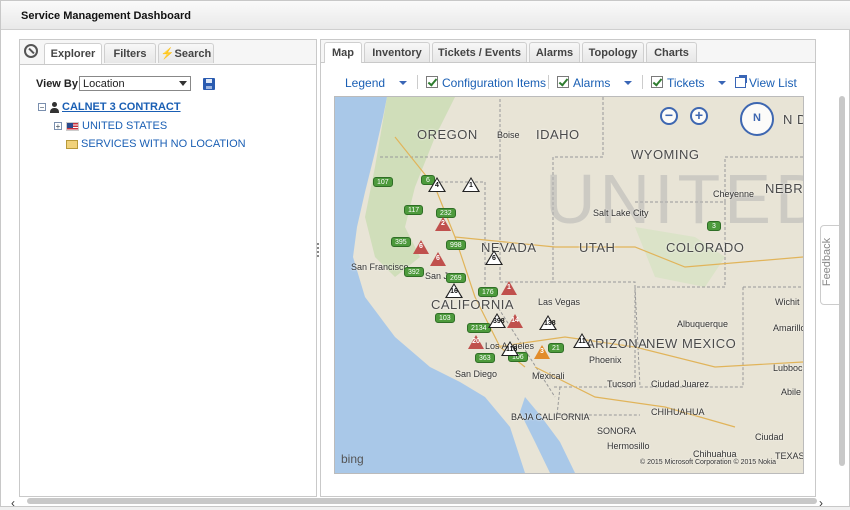  Describe the element at coordinates (54, 107) in the screenshot. I see `user-icon` at that location.